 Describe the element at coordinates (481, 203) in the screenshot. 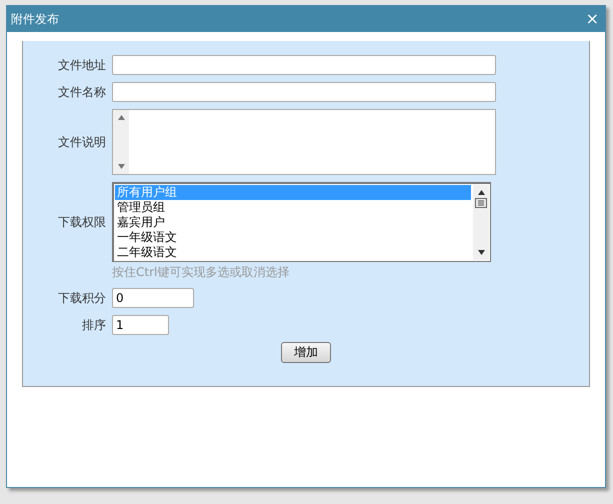

I see `scroll-thumb` at that location.